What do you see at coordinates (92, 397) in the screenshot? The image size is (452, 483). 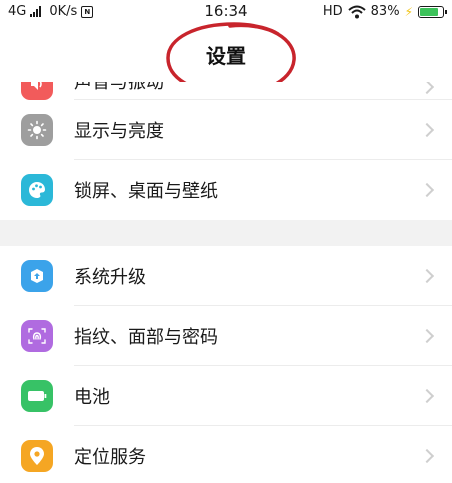 I see `settings-item-label: 电池` at bounding box center [92, 397].